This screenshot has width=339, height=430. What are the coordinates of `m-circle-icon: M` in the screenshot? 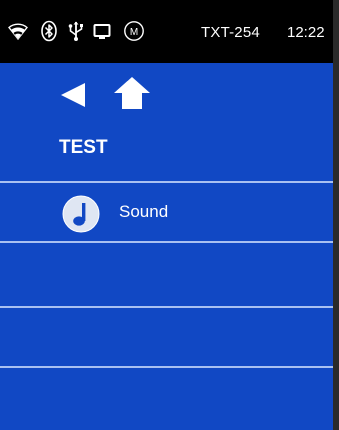 It's located at (134, 31).